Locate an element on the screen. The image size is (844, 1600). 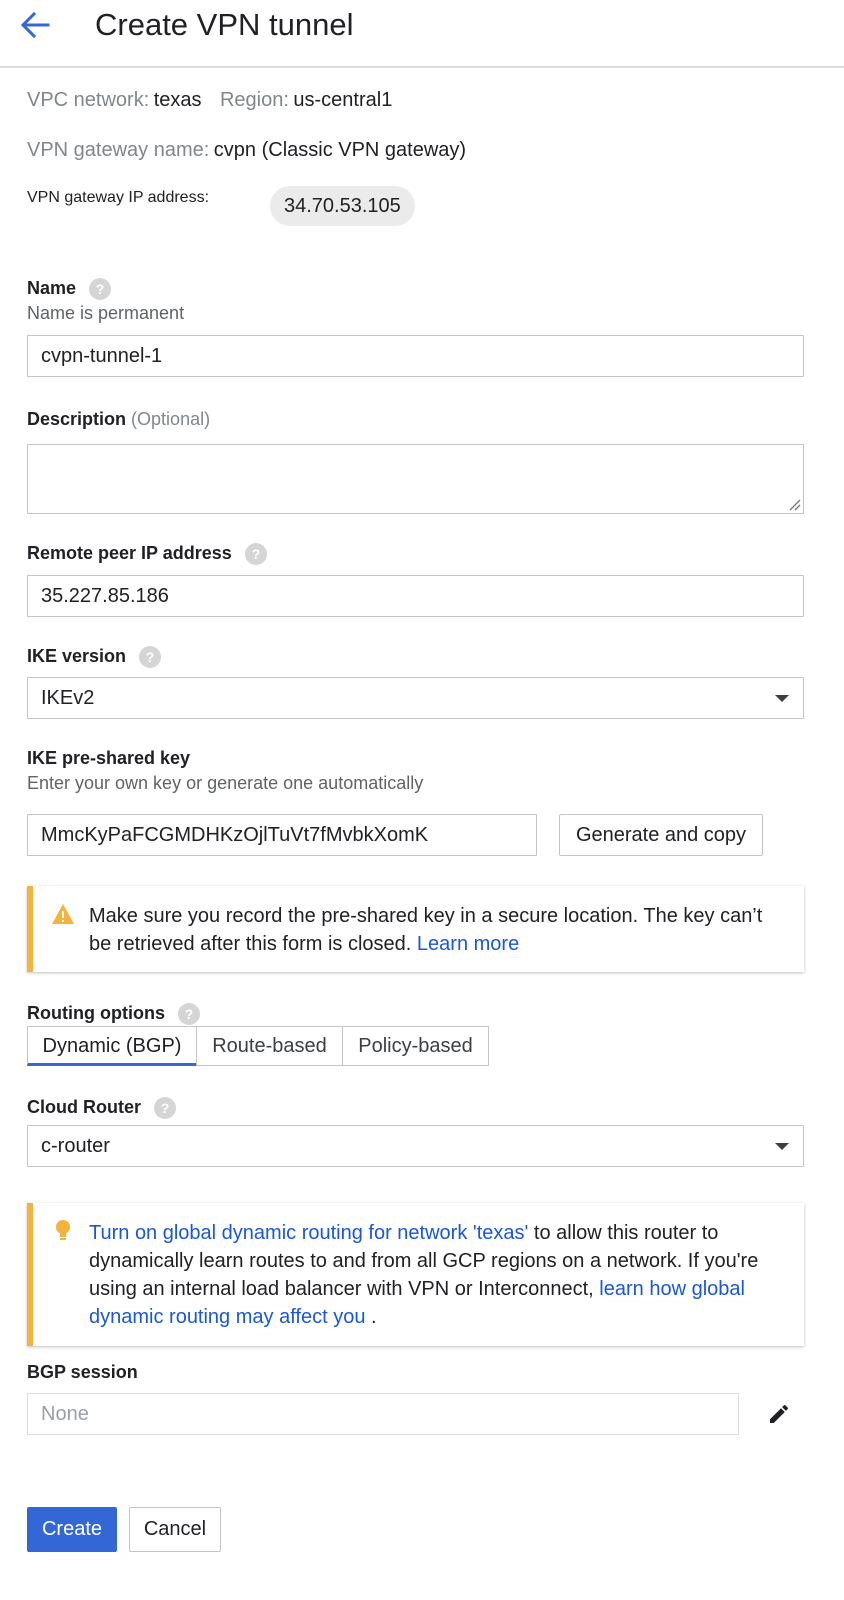
cloud-router-select: c-router is located at coordinates (415, 1146).